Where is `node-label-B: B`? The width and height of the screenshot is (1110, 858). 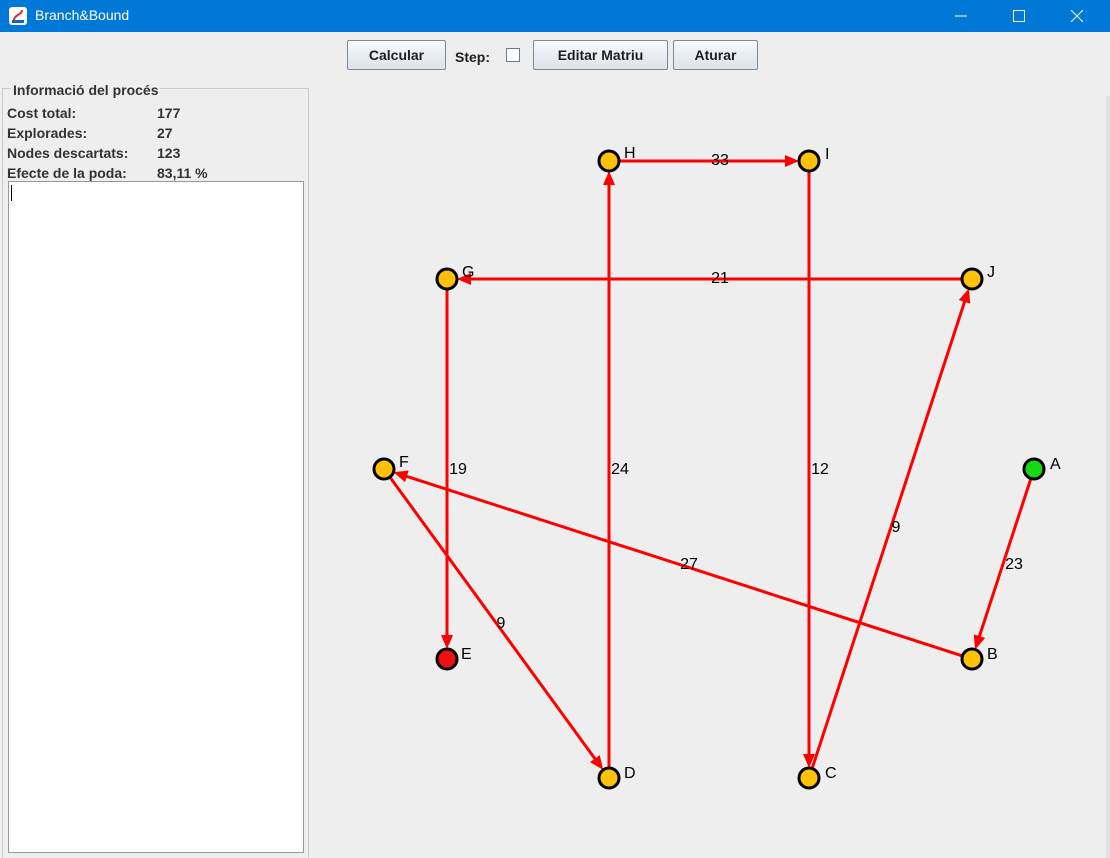
node-label-B: B is located at coordinates (992, 654).